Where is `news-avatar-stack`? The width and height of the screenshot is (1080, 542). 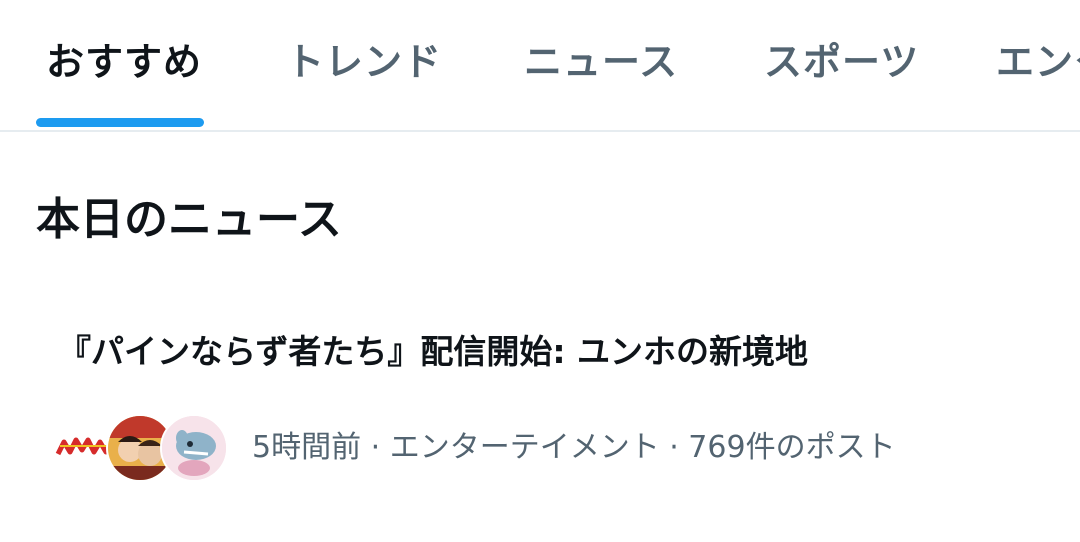
news-avatar-stack is located at coordinates (140, 448).